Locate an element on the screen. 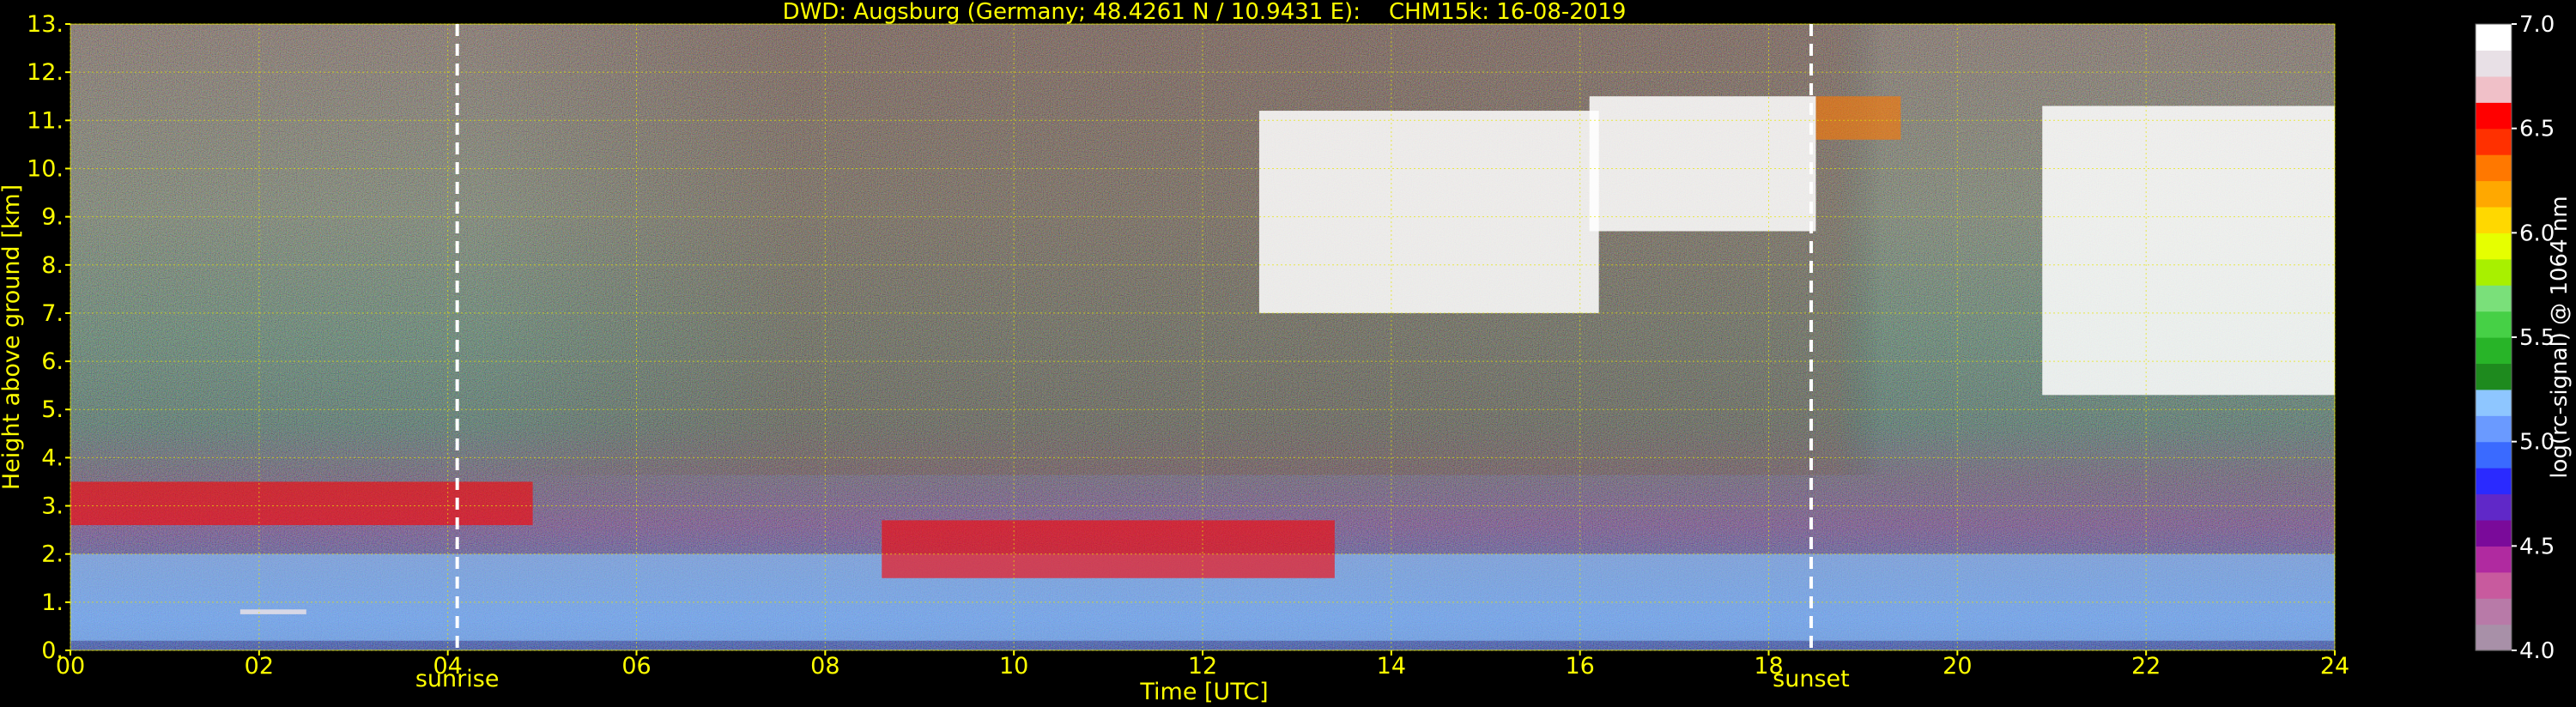  x-tick-label: 18 is located at coordinates (1768, 666).